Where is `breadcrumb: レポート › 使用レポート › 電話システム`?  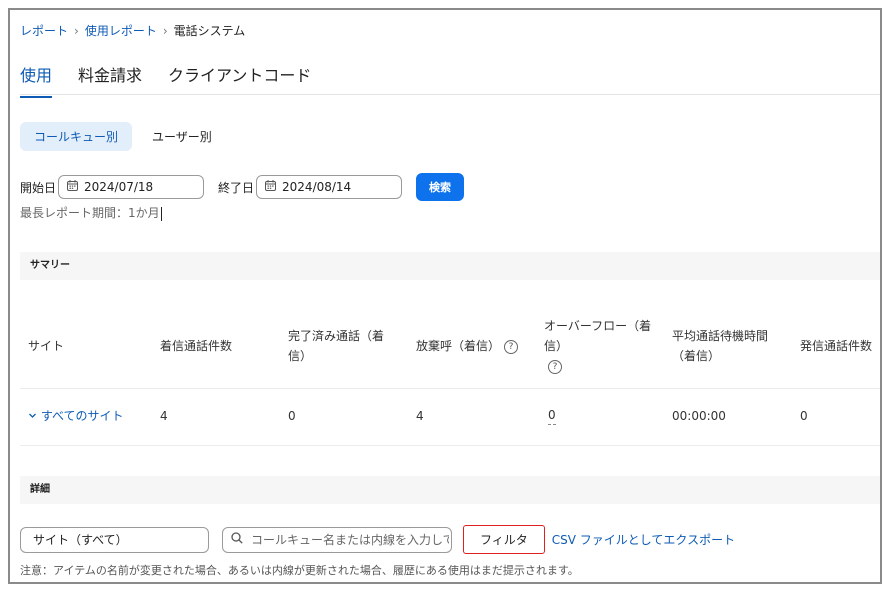
breadcrumb: レポート › 使用レポート › 電話システム is located at coordinates (132, 30).